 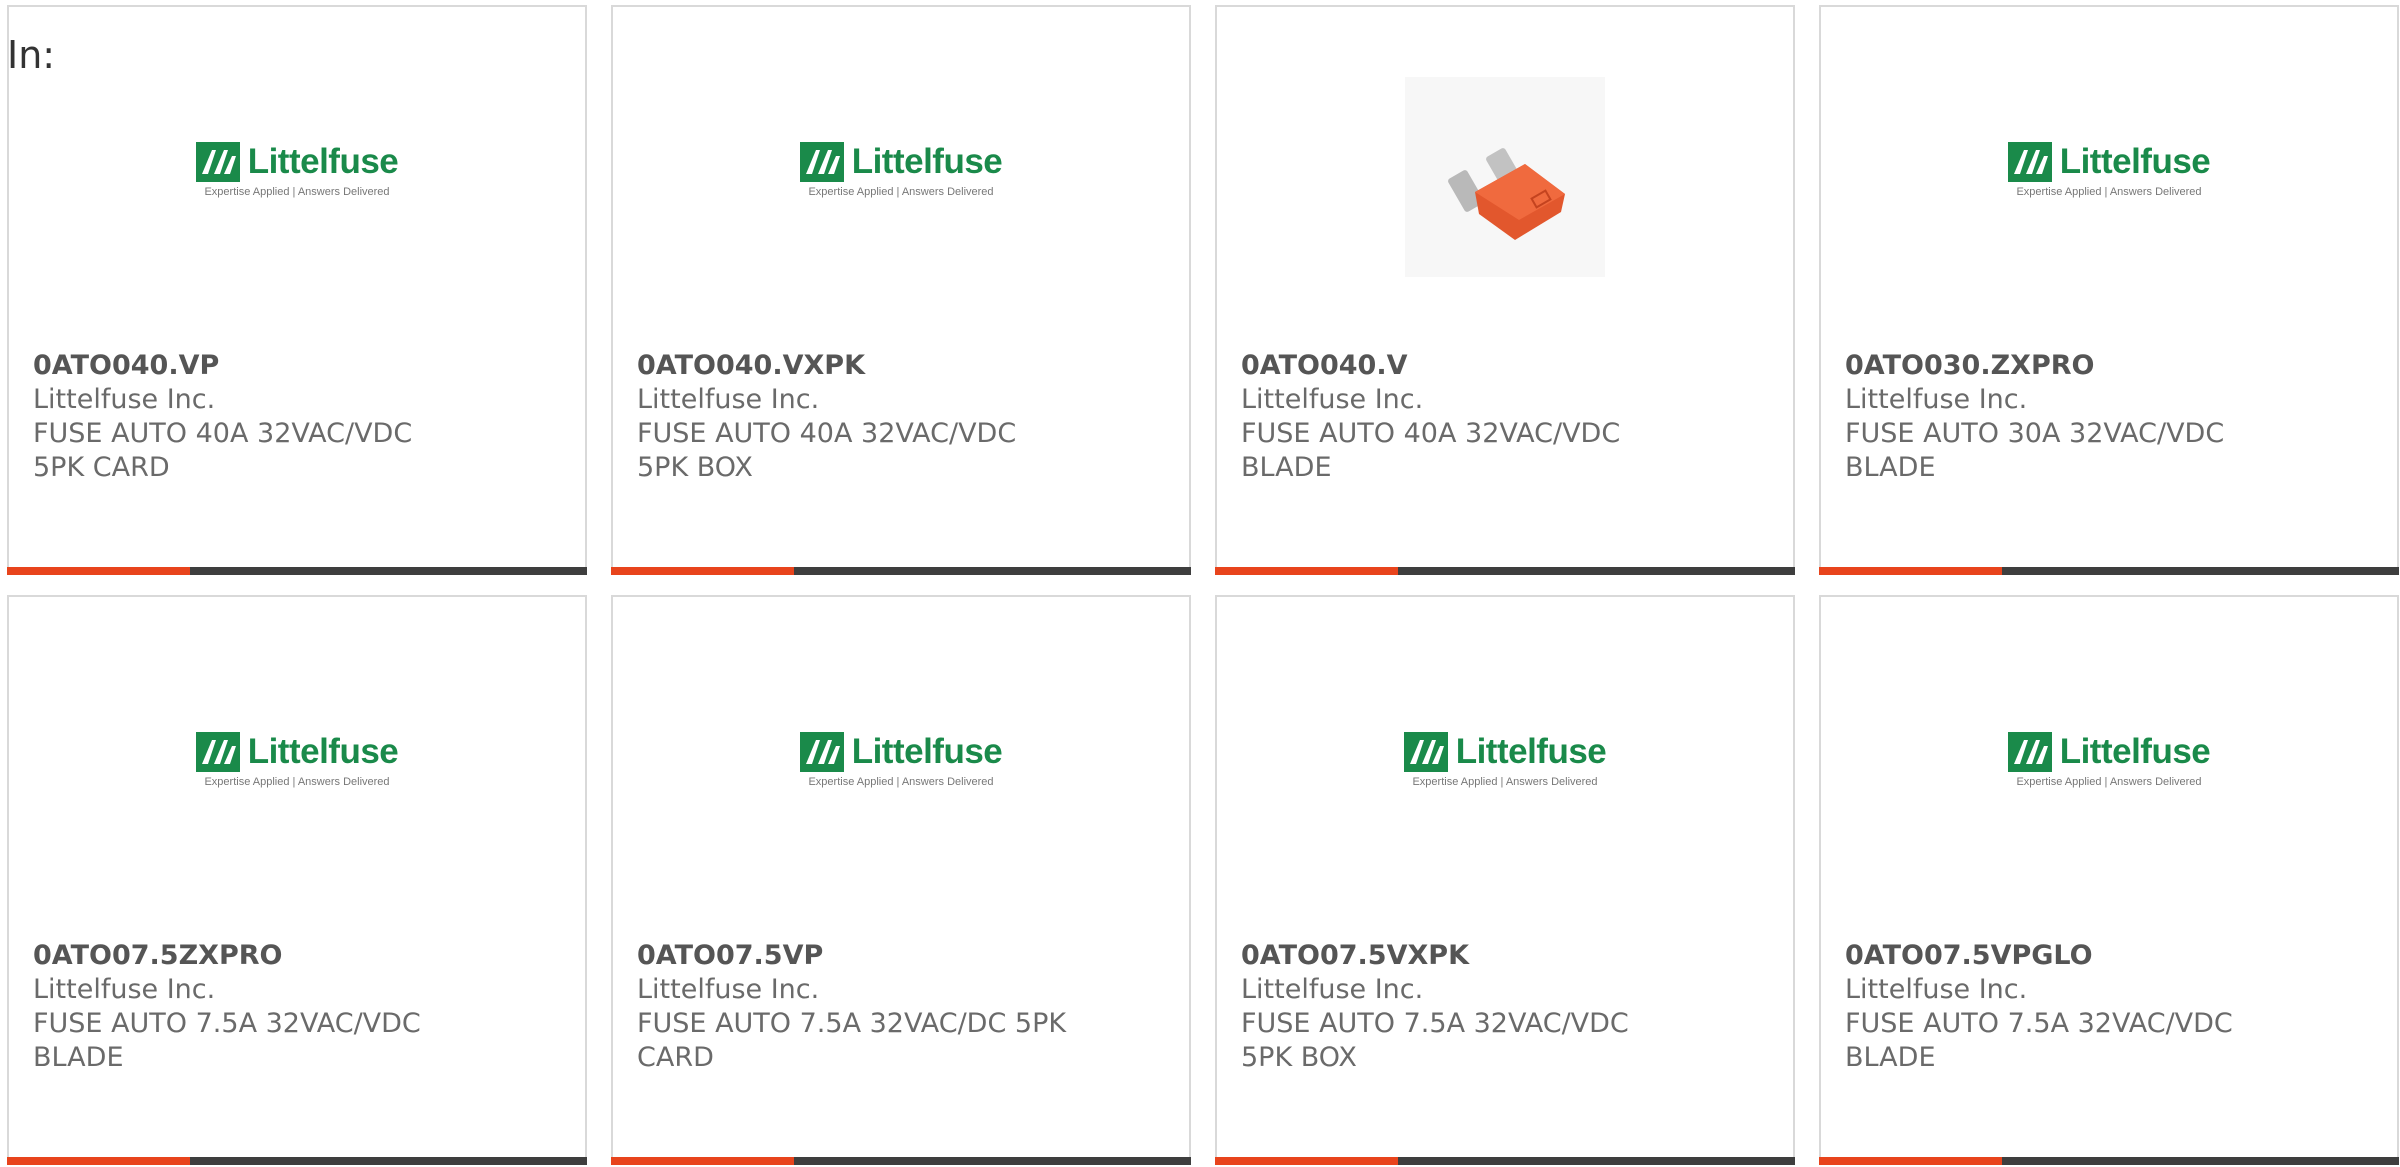 I want to click on part-number: 0ATO030.ZXPRO, so click(x=2109, y=366).